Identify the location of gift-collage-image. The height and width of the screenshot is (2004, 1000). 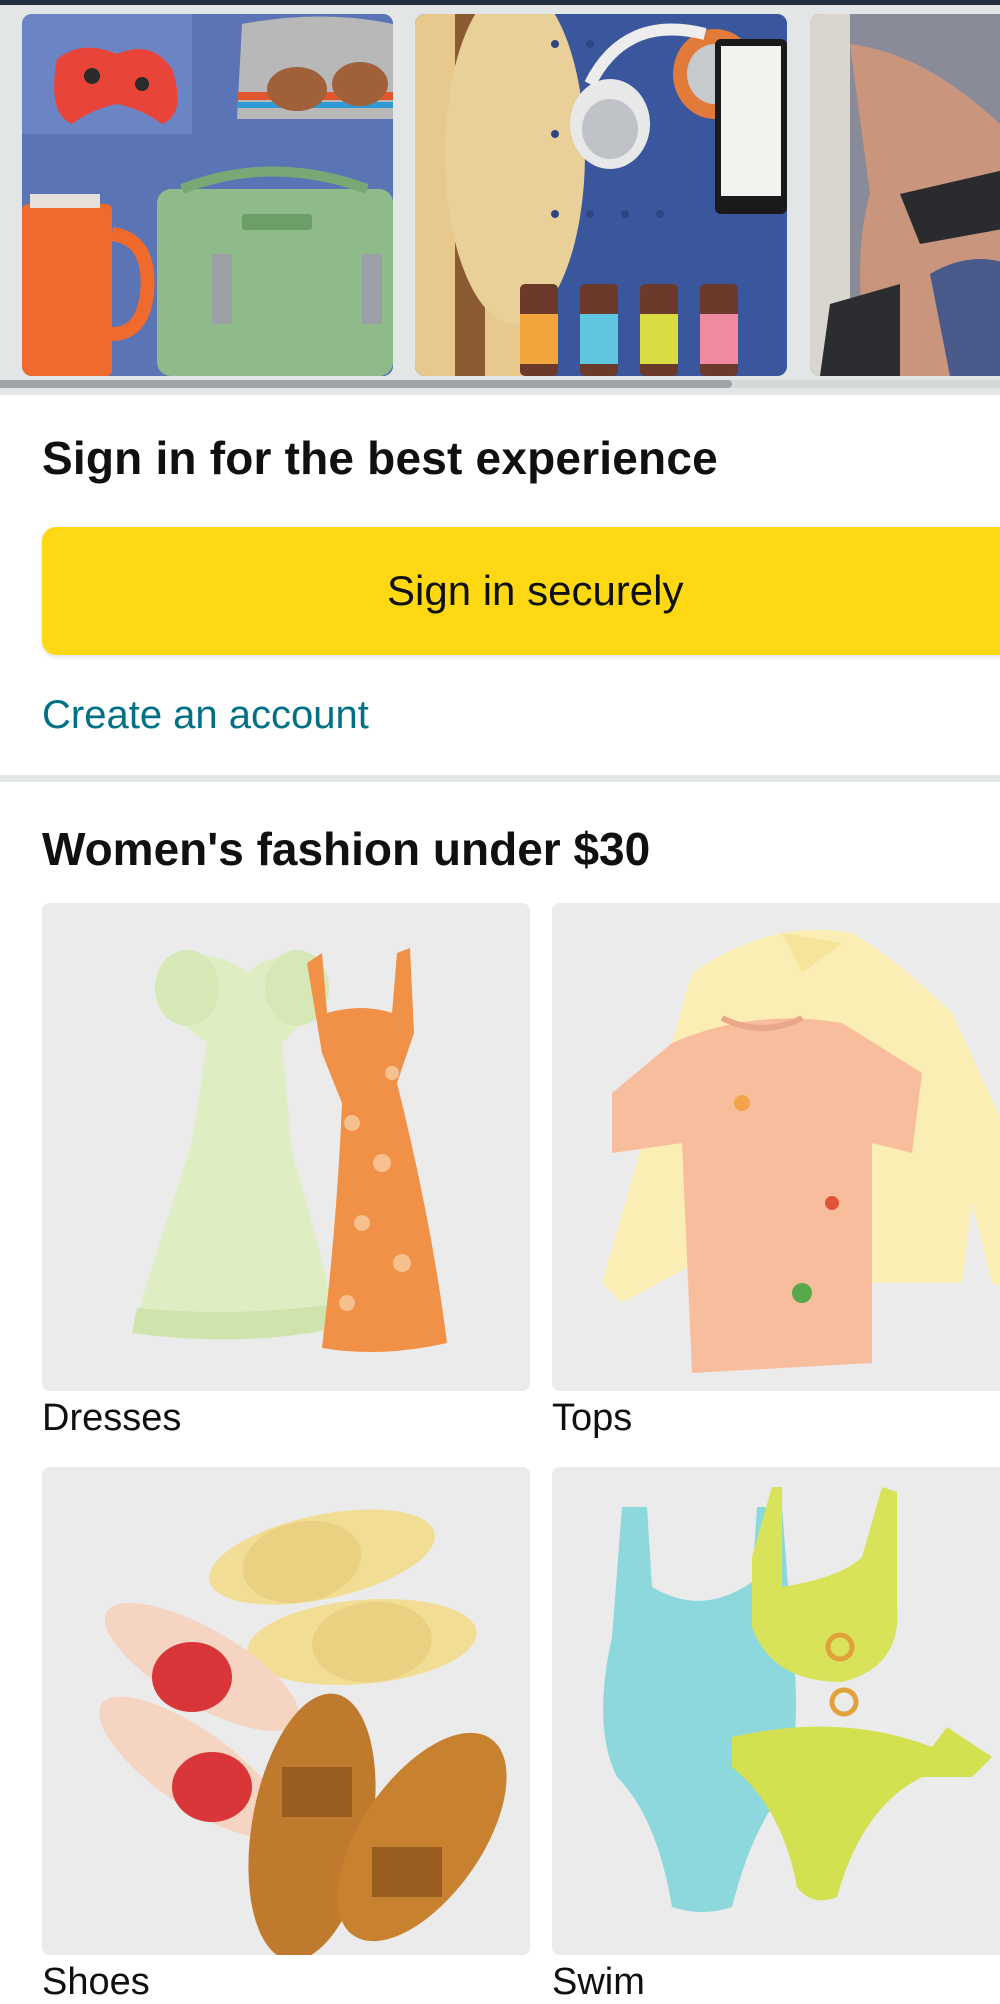
(207, 195).